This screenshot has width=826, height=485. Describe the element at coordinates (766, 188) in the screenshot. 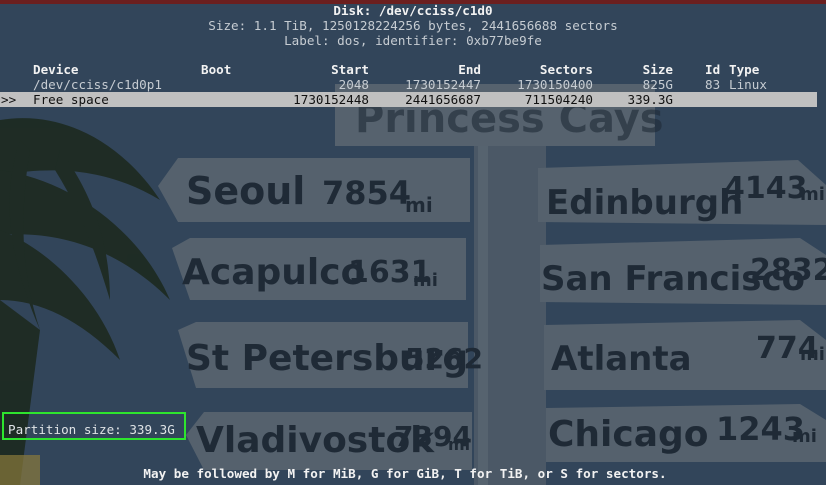

I see `svg-text: 4143` at that location.